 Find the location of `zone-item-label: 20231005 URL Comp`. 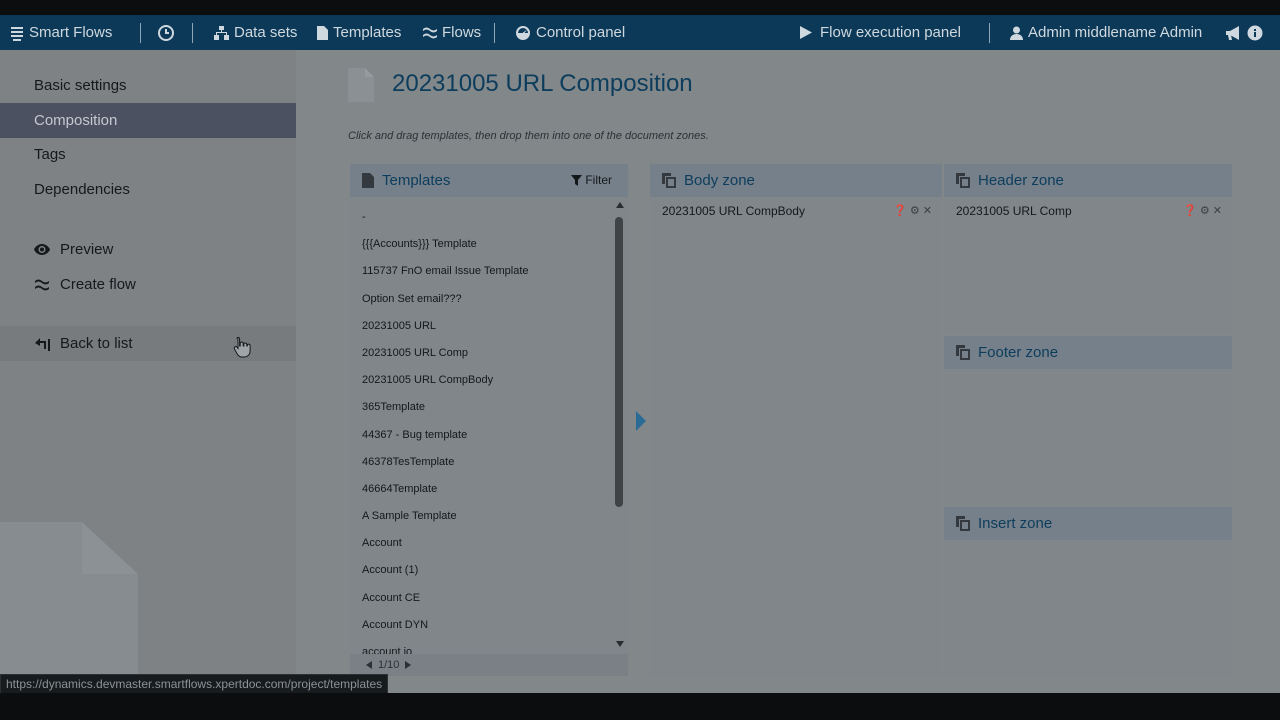

zone-item-label: 20231005 URL Comp is located at coordinates (1014, 211).